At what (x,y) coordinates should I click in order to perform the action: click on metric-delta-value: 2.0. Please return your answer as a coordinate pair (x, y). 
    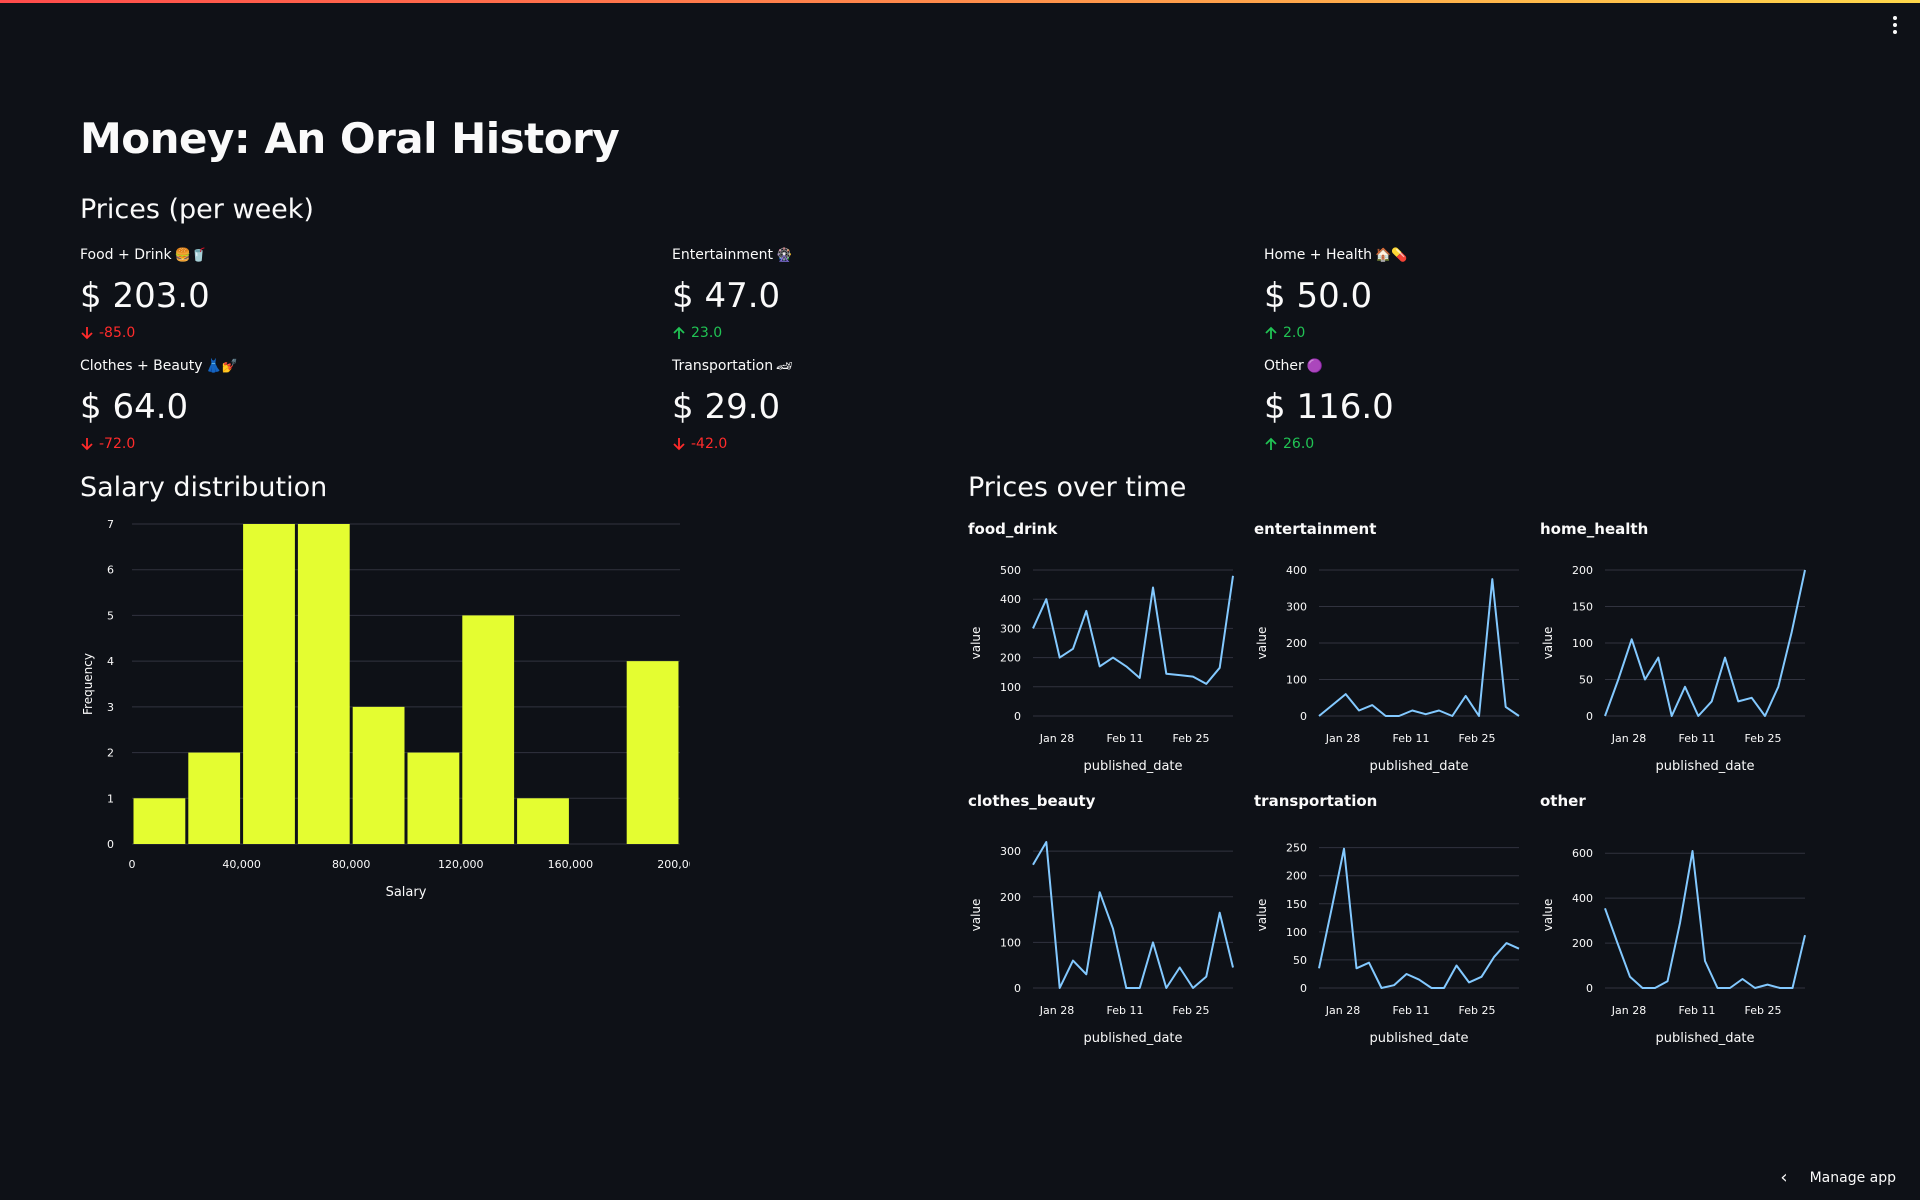
    Looking at the image, I should click on (1294, 333).